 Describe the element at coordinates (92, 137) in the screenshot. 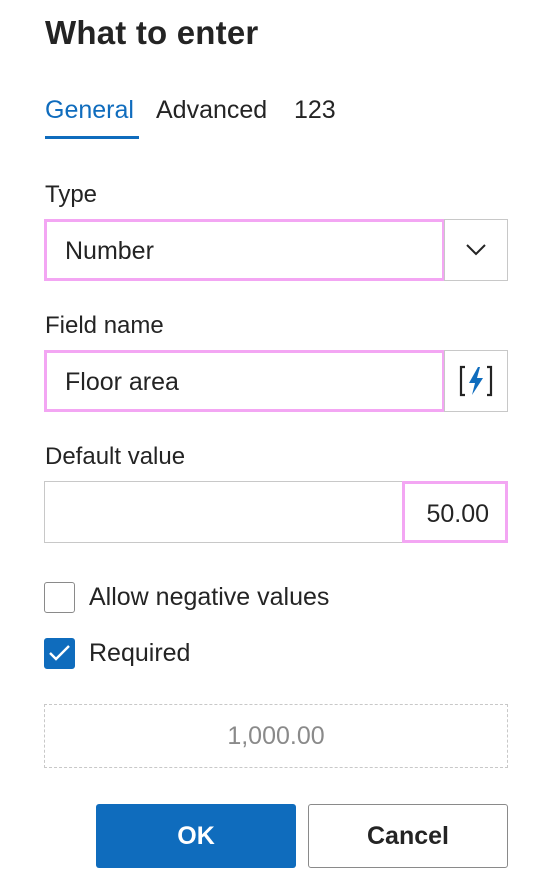

I see `active-tab-indicator` at that location.